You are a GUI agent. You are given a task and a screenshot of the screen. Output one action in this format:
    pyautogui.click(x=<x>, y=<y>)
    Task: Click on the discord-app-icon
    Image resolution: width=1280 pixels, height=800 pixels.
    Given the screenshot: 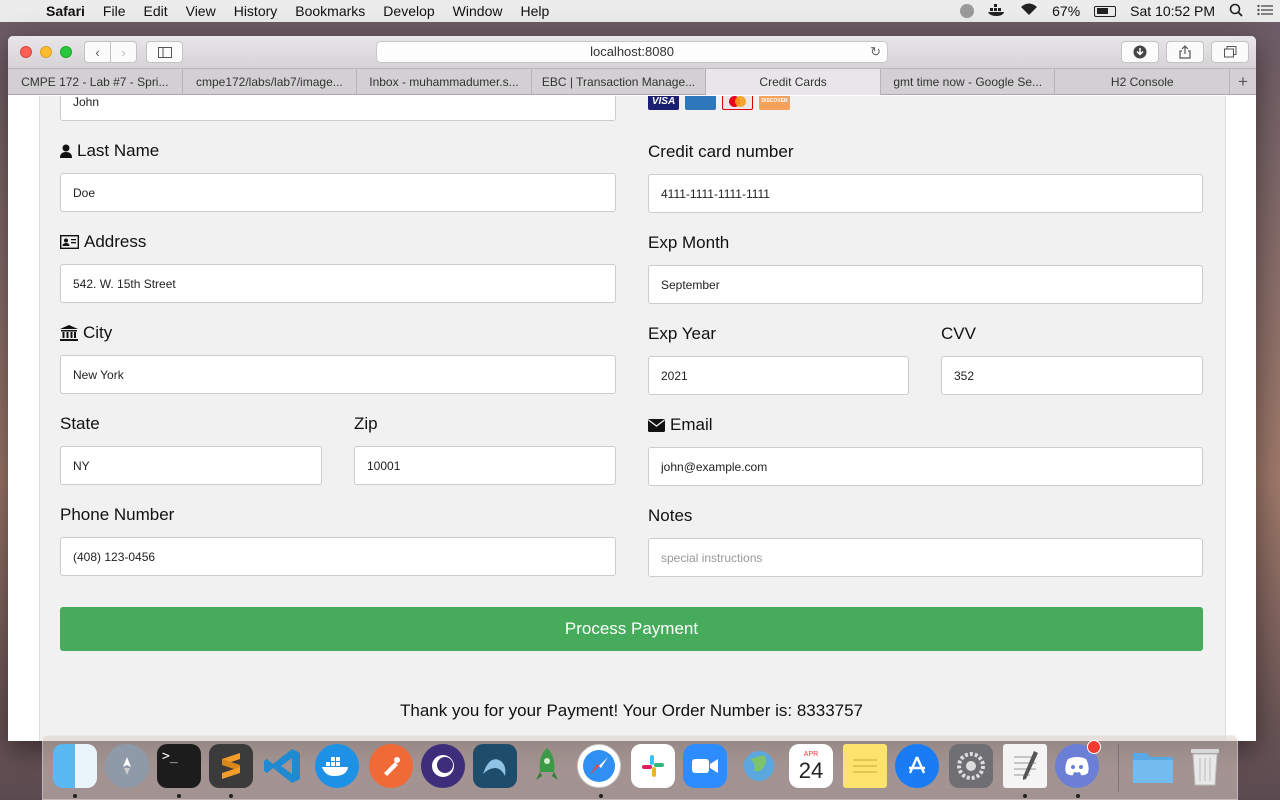 What is the action you would take?
    pyautogui.click(x=1078, y=764)
    